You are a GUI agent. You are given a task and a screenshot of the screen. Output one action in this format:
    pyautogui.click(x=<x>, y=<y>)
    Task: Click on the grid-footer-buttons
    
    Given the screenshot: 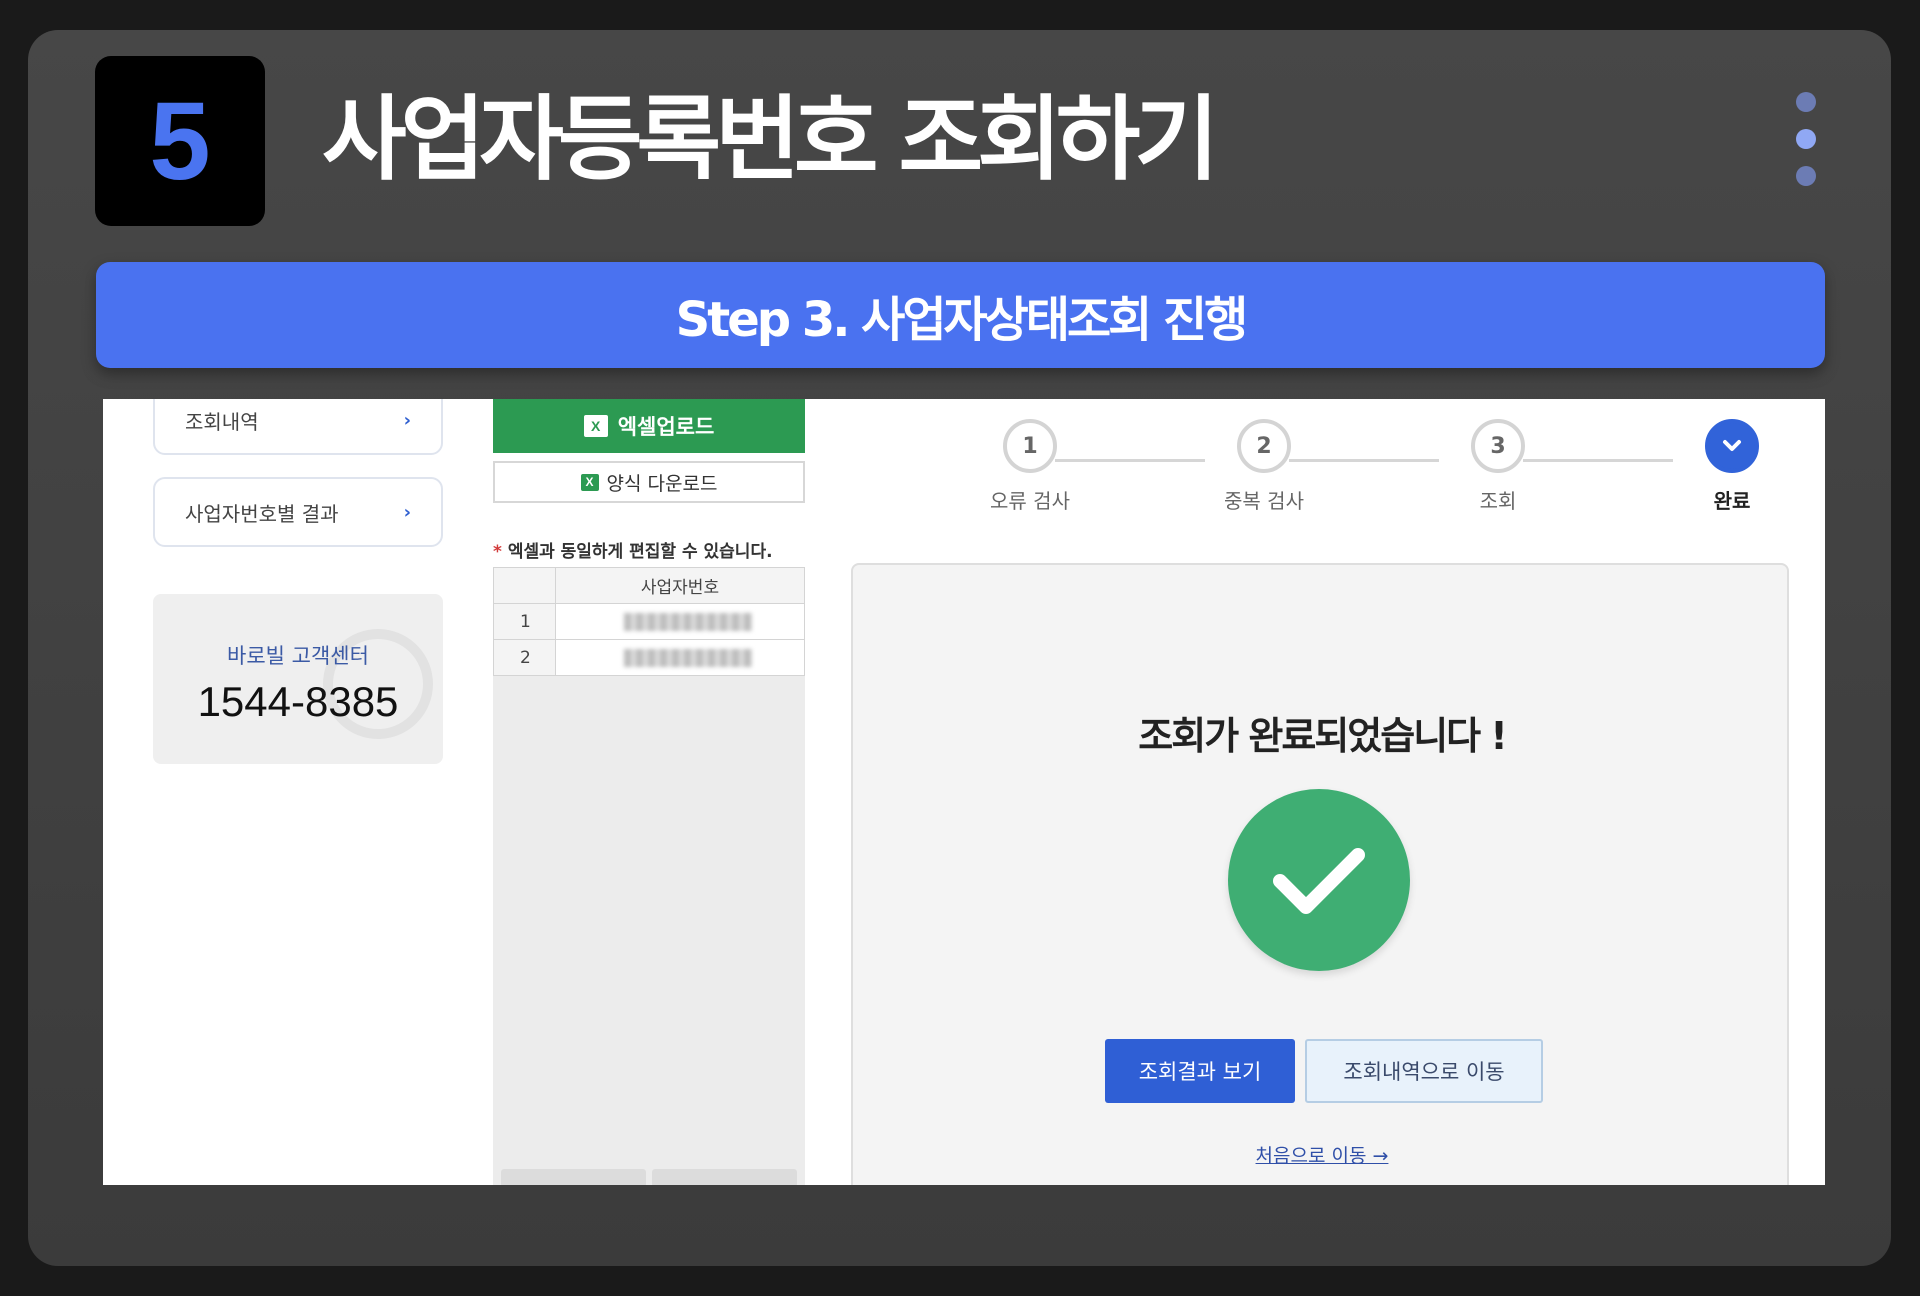 What is the action you would take?
    pyautogui.click(x=649, y=1174)
    